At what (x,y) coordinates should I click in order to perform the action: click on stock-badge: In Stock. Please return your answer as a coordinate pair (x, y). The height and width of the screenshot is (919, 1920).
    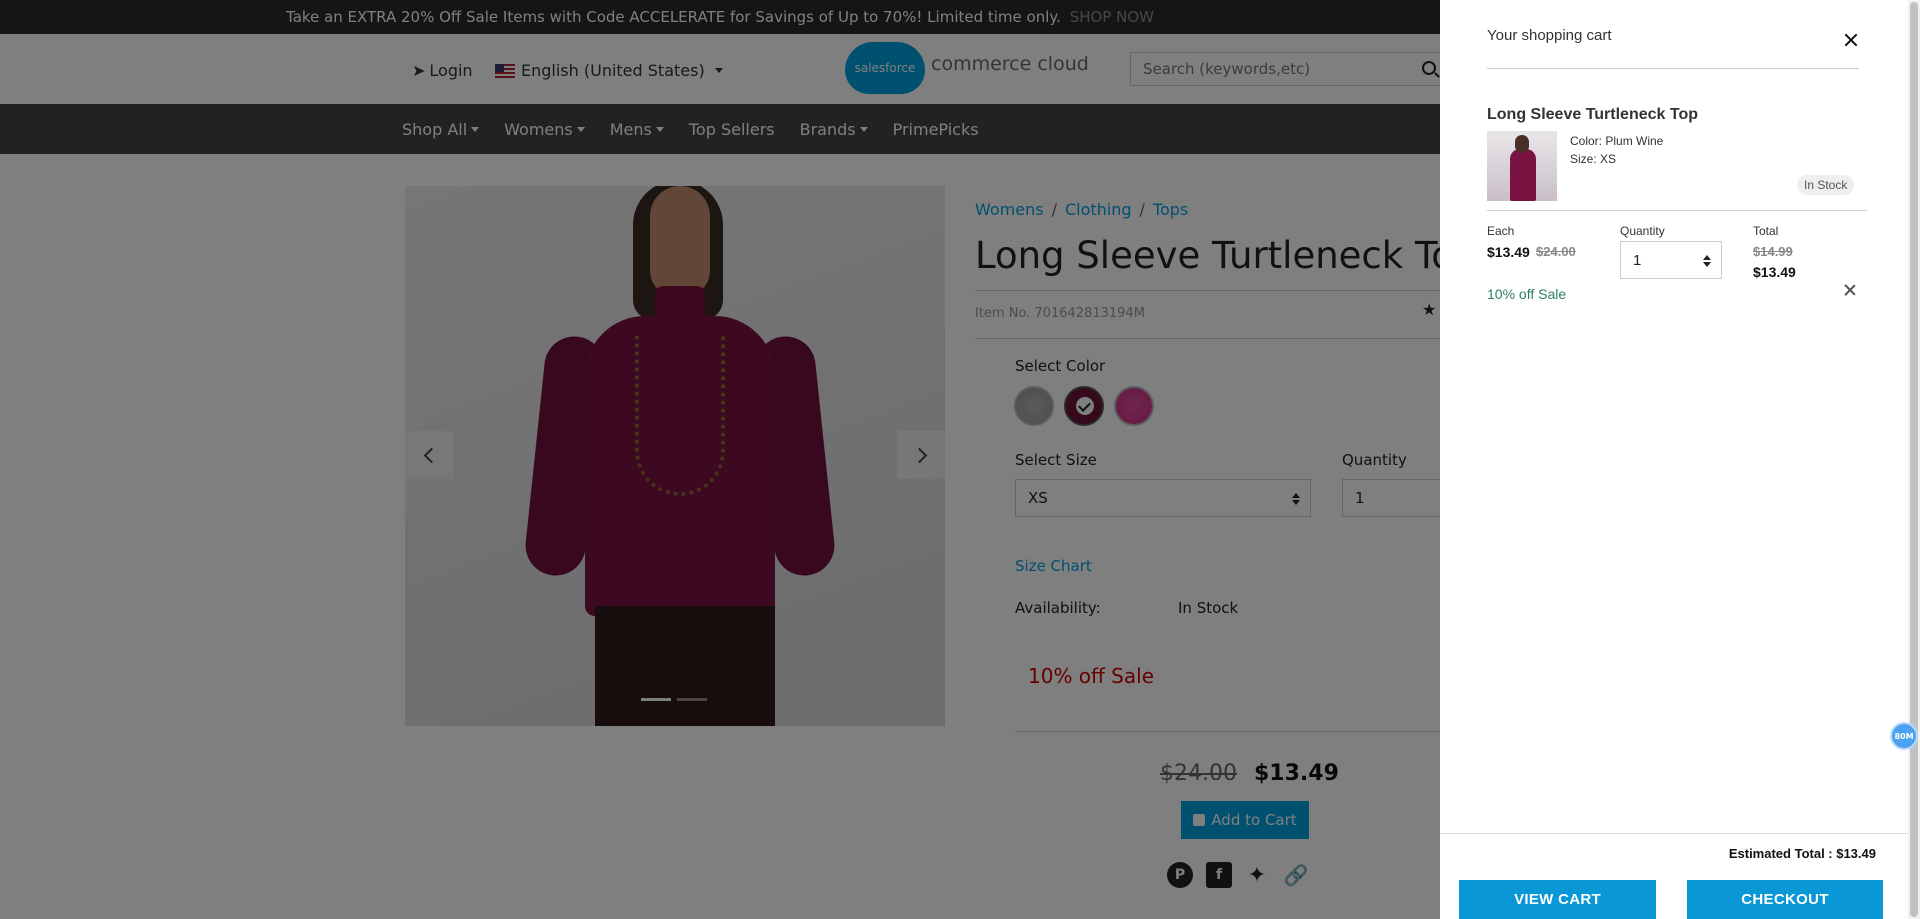
    Looking at the image, I should click on (1826, 185).